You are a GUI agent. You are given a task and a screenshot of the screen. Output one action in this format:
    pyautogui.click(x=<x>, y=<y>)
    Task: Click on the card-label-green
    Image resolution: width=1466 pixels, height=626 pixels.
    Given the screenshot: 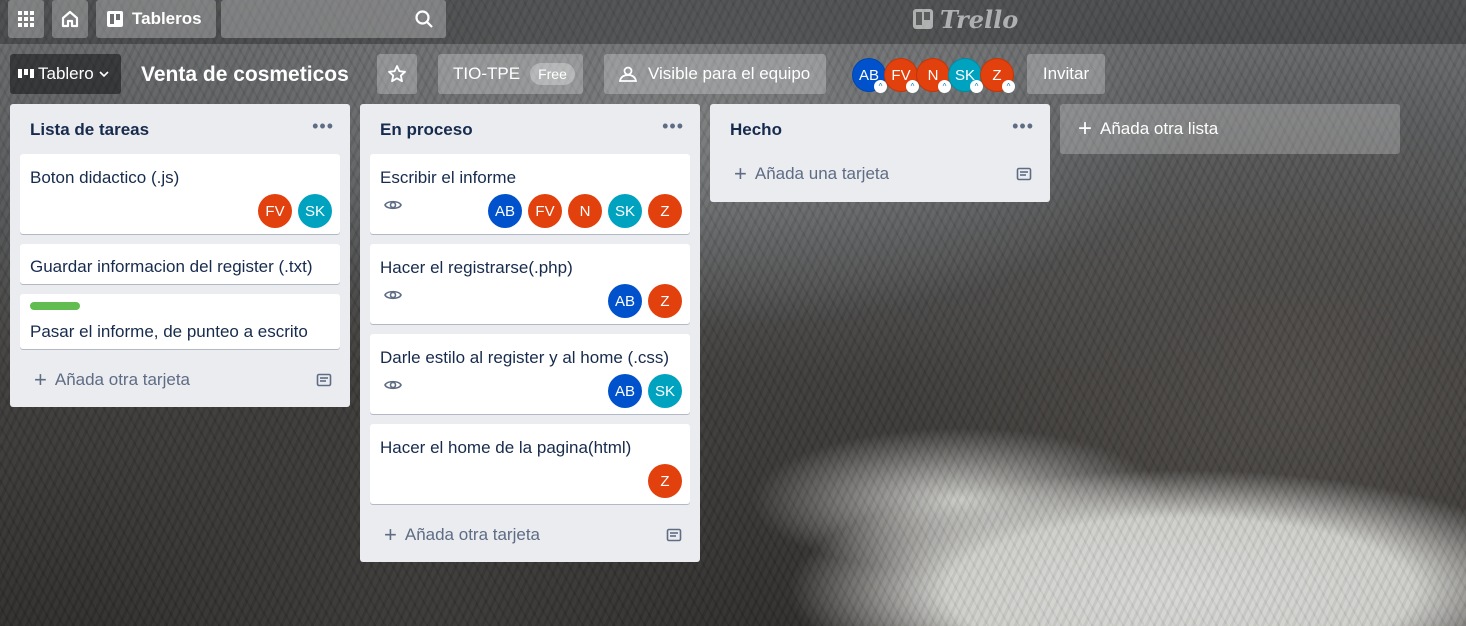 What is the action you would take?
    pyautogui.click(x=55, y=306)
    